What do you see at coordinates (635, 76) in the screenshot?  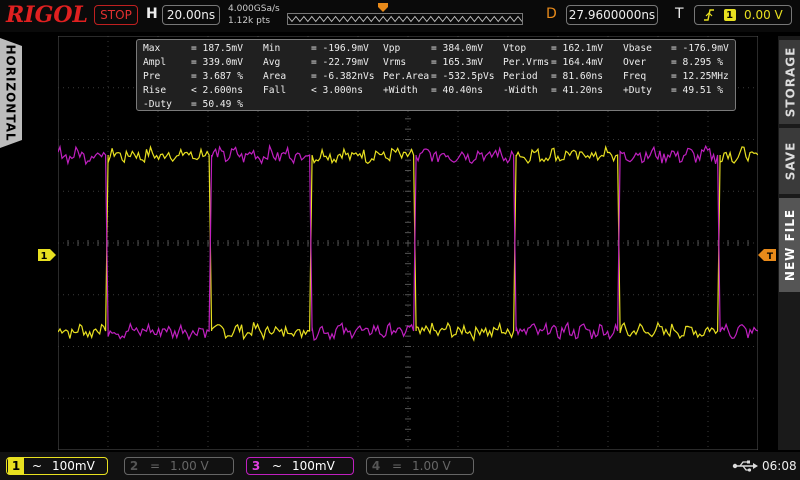 I see `measurement-name: Freq` at bounding box center [635, 76].